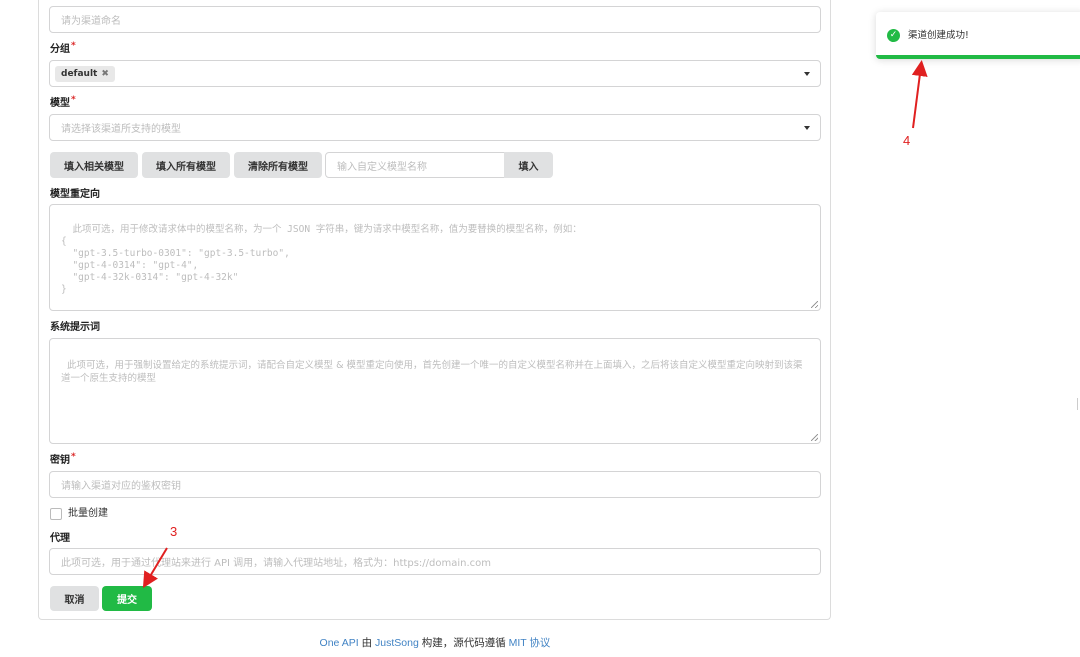 The image size is (1080, 657). I want to click on arrow-to-submit, so click(155, 568).